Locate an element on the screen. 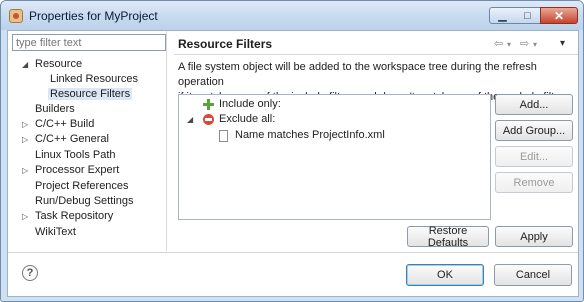 The image size is (584, 302). page-title: Resource Filters is located at coordinates (225, 44).